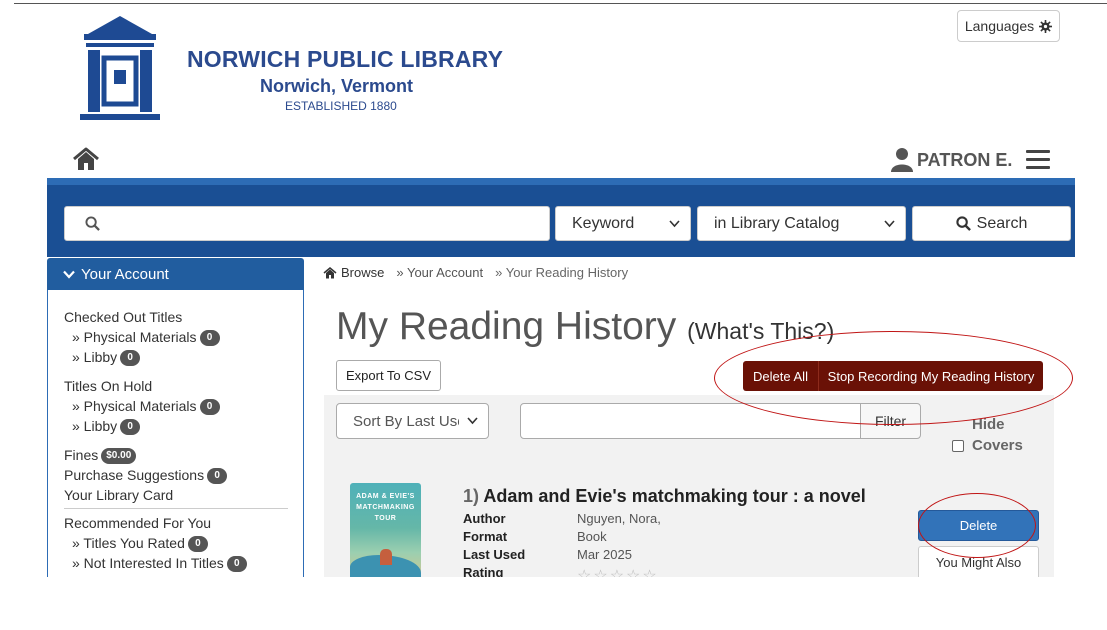 This screenshot has height=630, width=1107. I want to click on fines-badge: $0.00, so click(119, 456).